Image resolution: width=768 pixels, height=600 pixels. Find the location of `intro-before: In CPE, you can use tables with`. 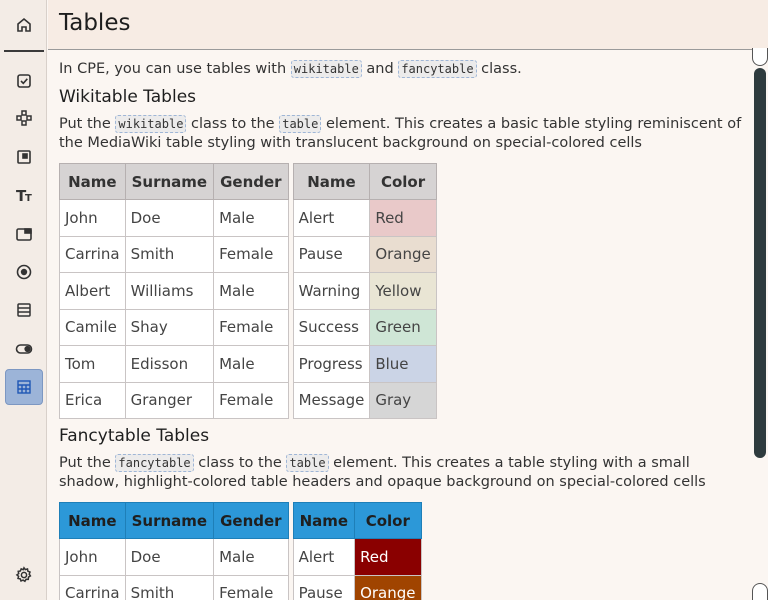

intro-before: In CPE, you can use tables with is located at coordinates (175, 69).